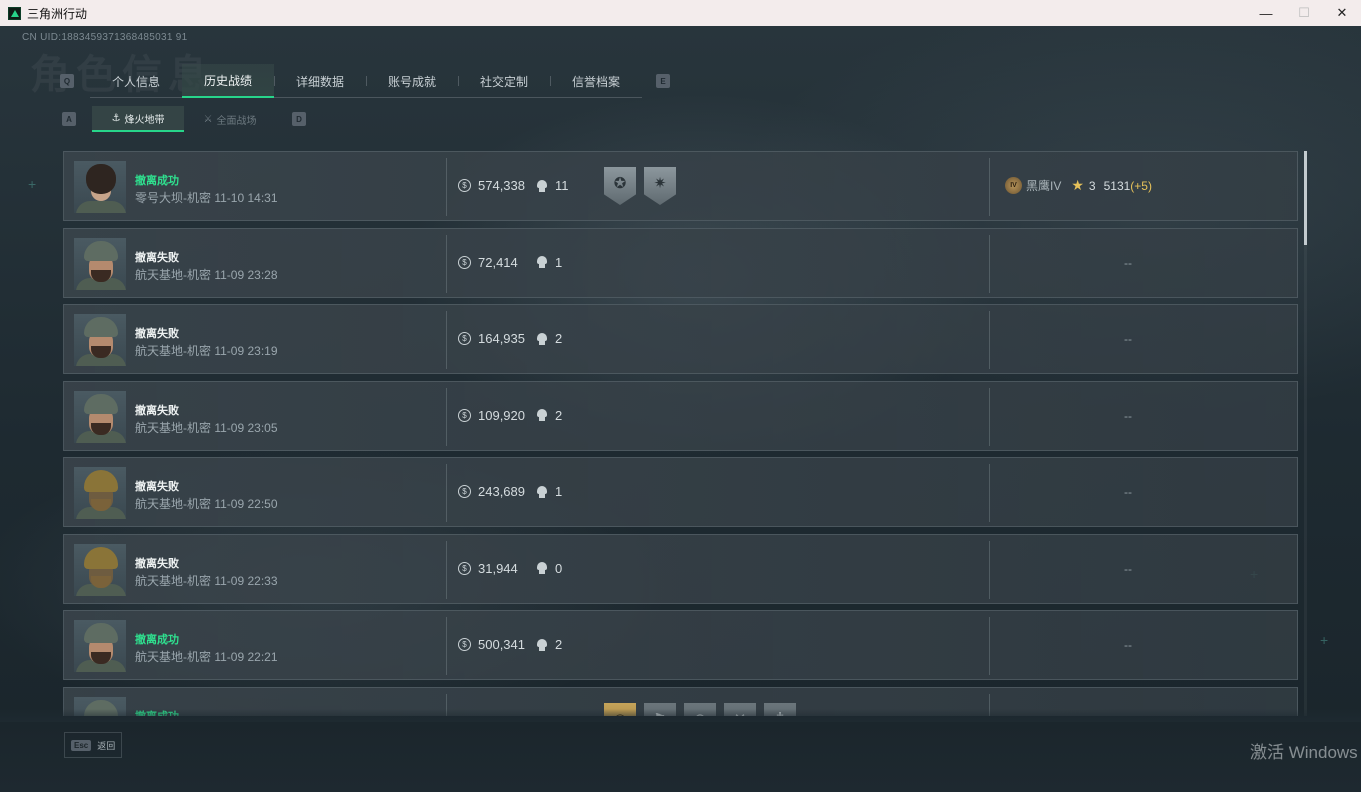 This screenshot has height=792, width=1361. Describe the element at coordinates (299, 119) in the screenshot. I see `key-hint-d: D` at that location.